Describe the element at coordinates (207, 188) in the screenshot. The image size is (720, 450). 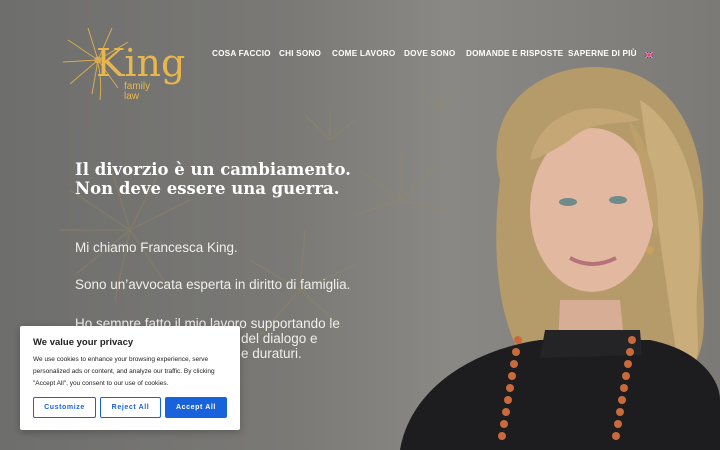
I see `headline-line-2: Non deve essere una guerra.` at that location.